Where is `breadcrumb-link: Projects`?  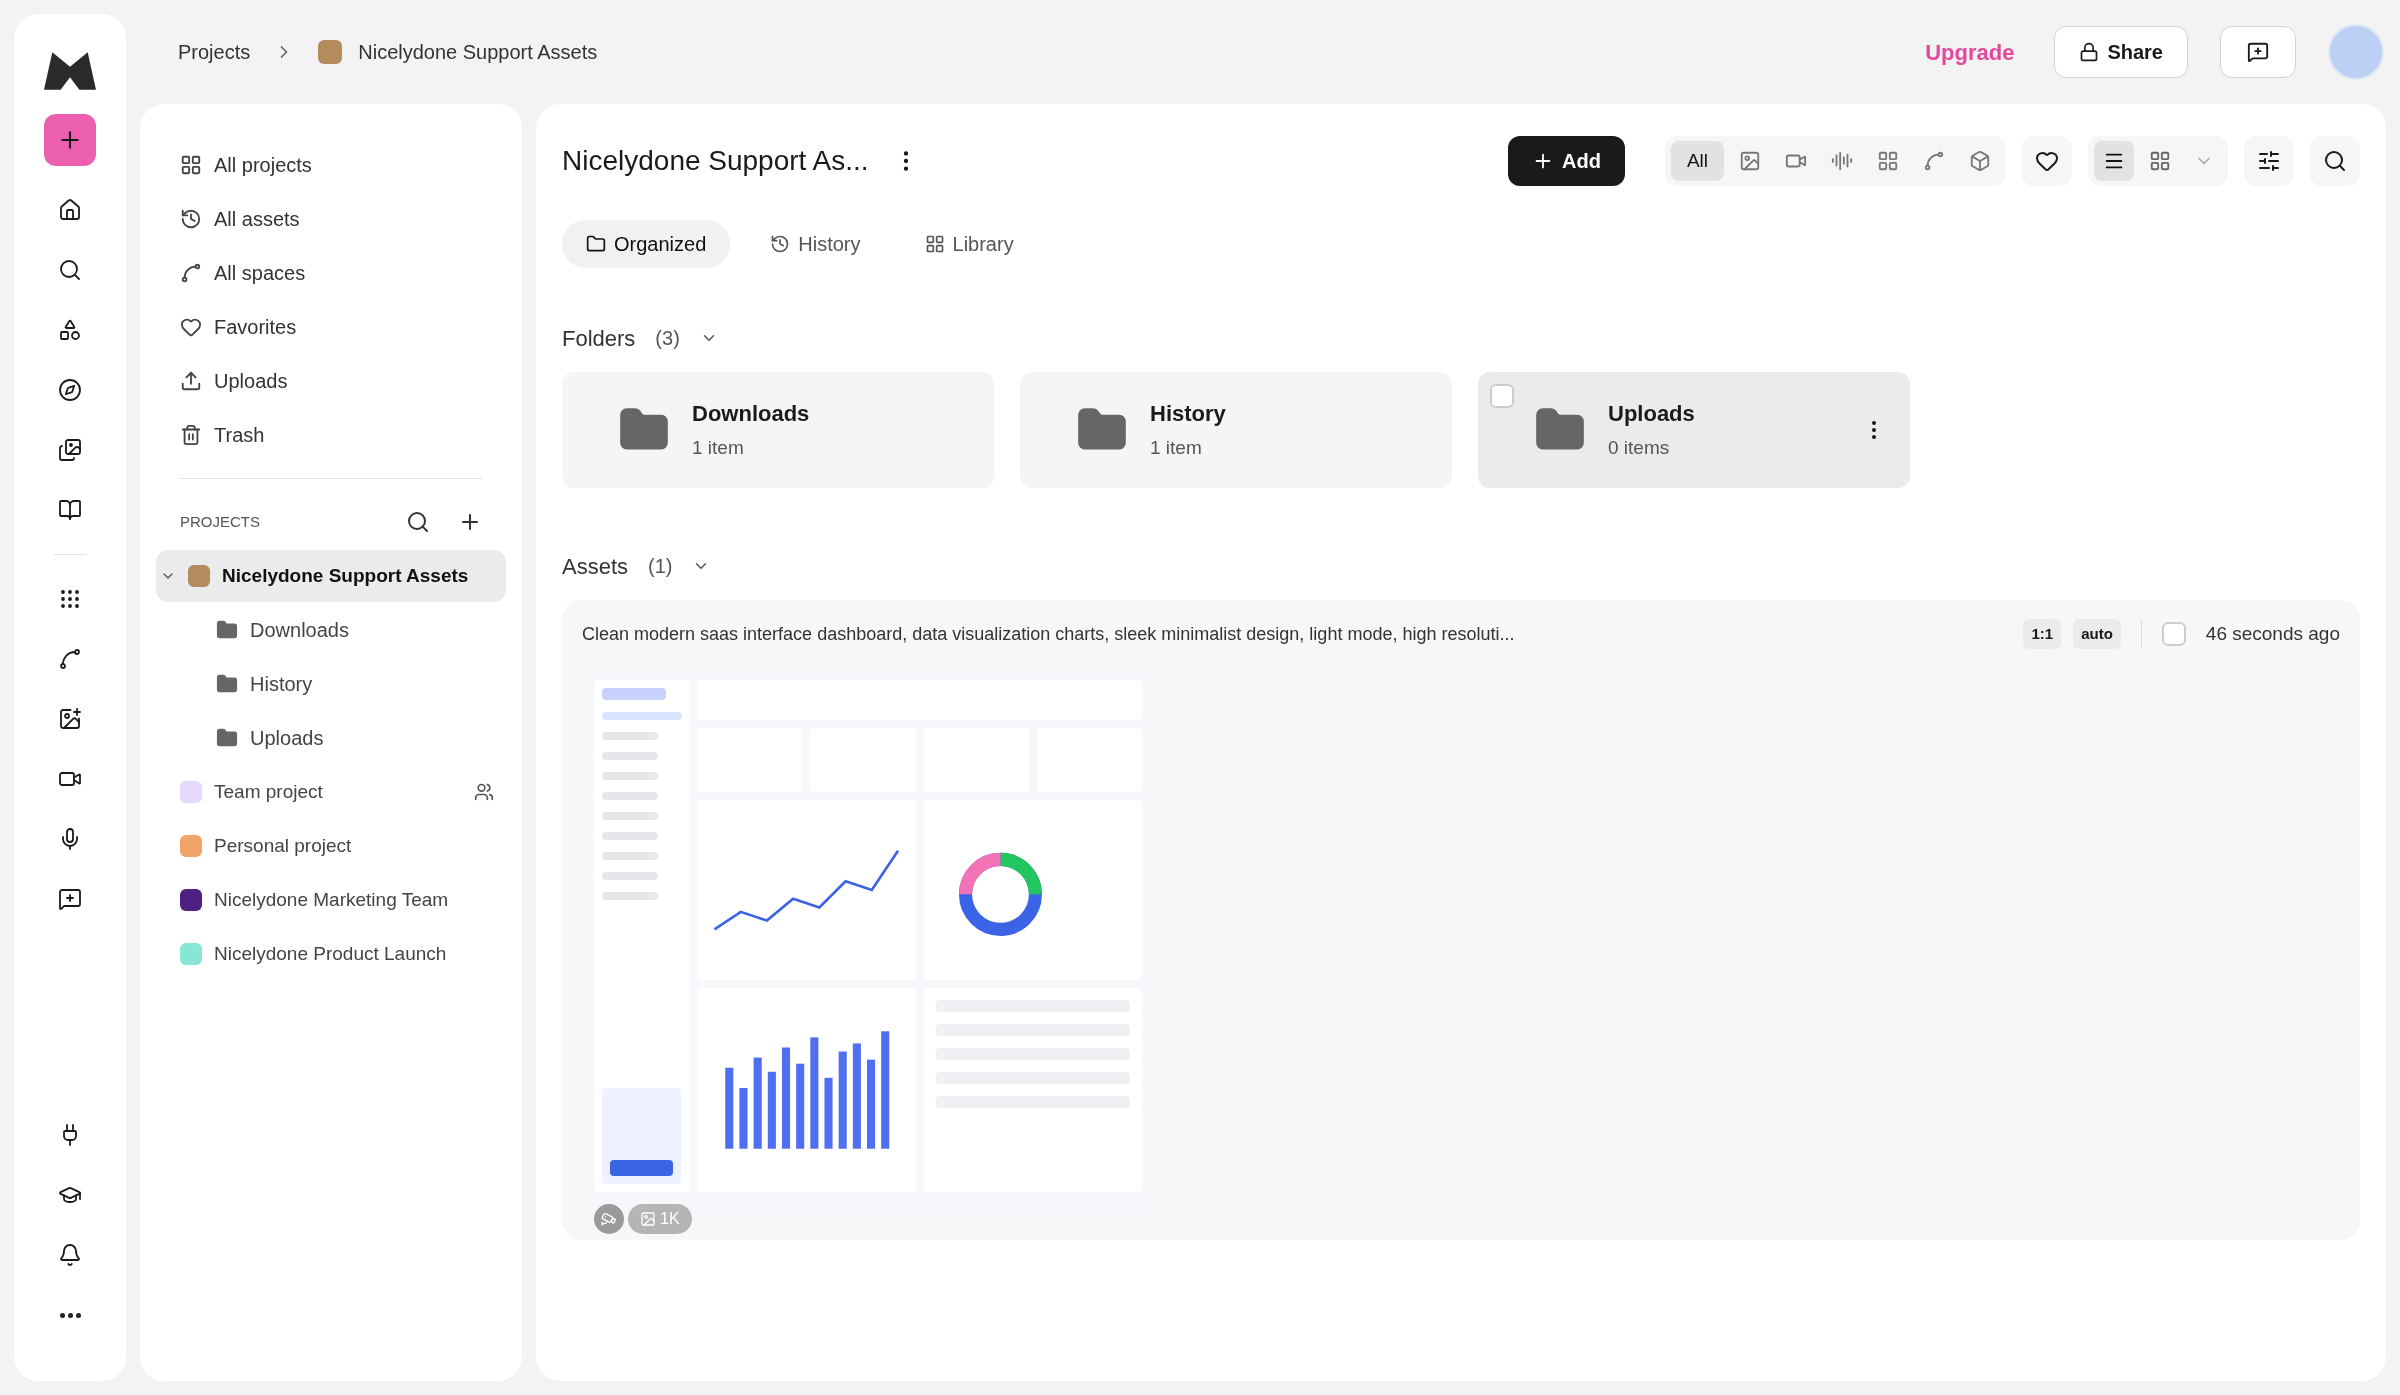
breadcrumb-link: Projects is located at coordinates (214, 52).